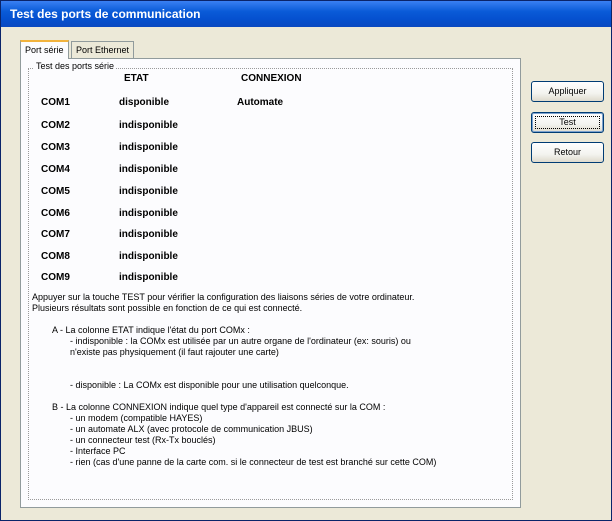  Describe the element at coordinates (105, 14) in the screenshot. I see `window-title: Test des ports de communication` at that location.